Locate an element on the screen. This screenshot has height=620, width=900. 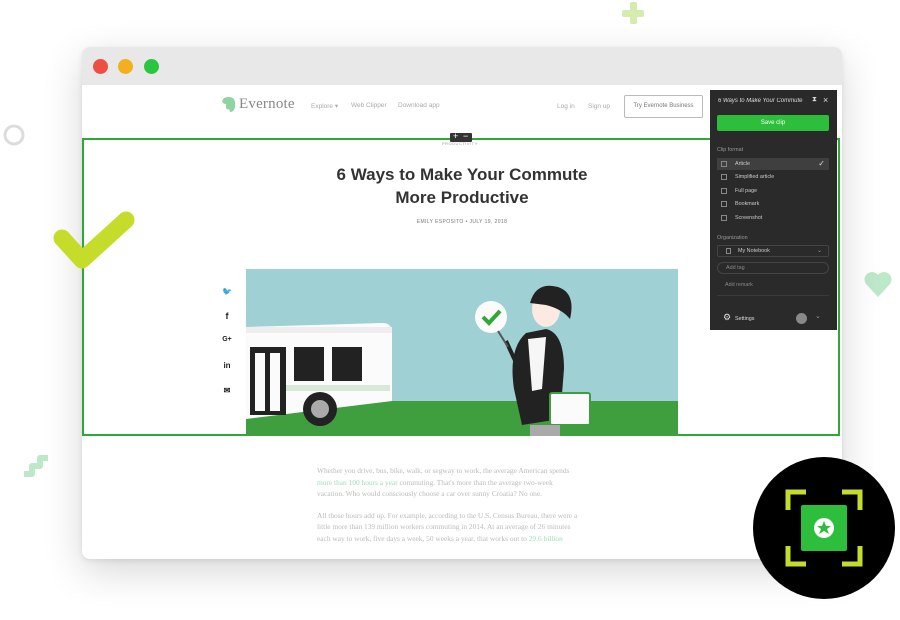
add-tag-input: Add tag is located at coordinates (773, 268).